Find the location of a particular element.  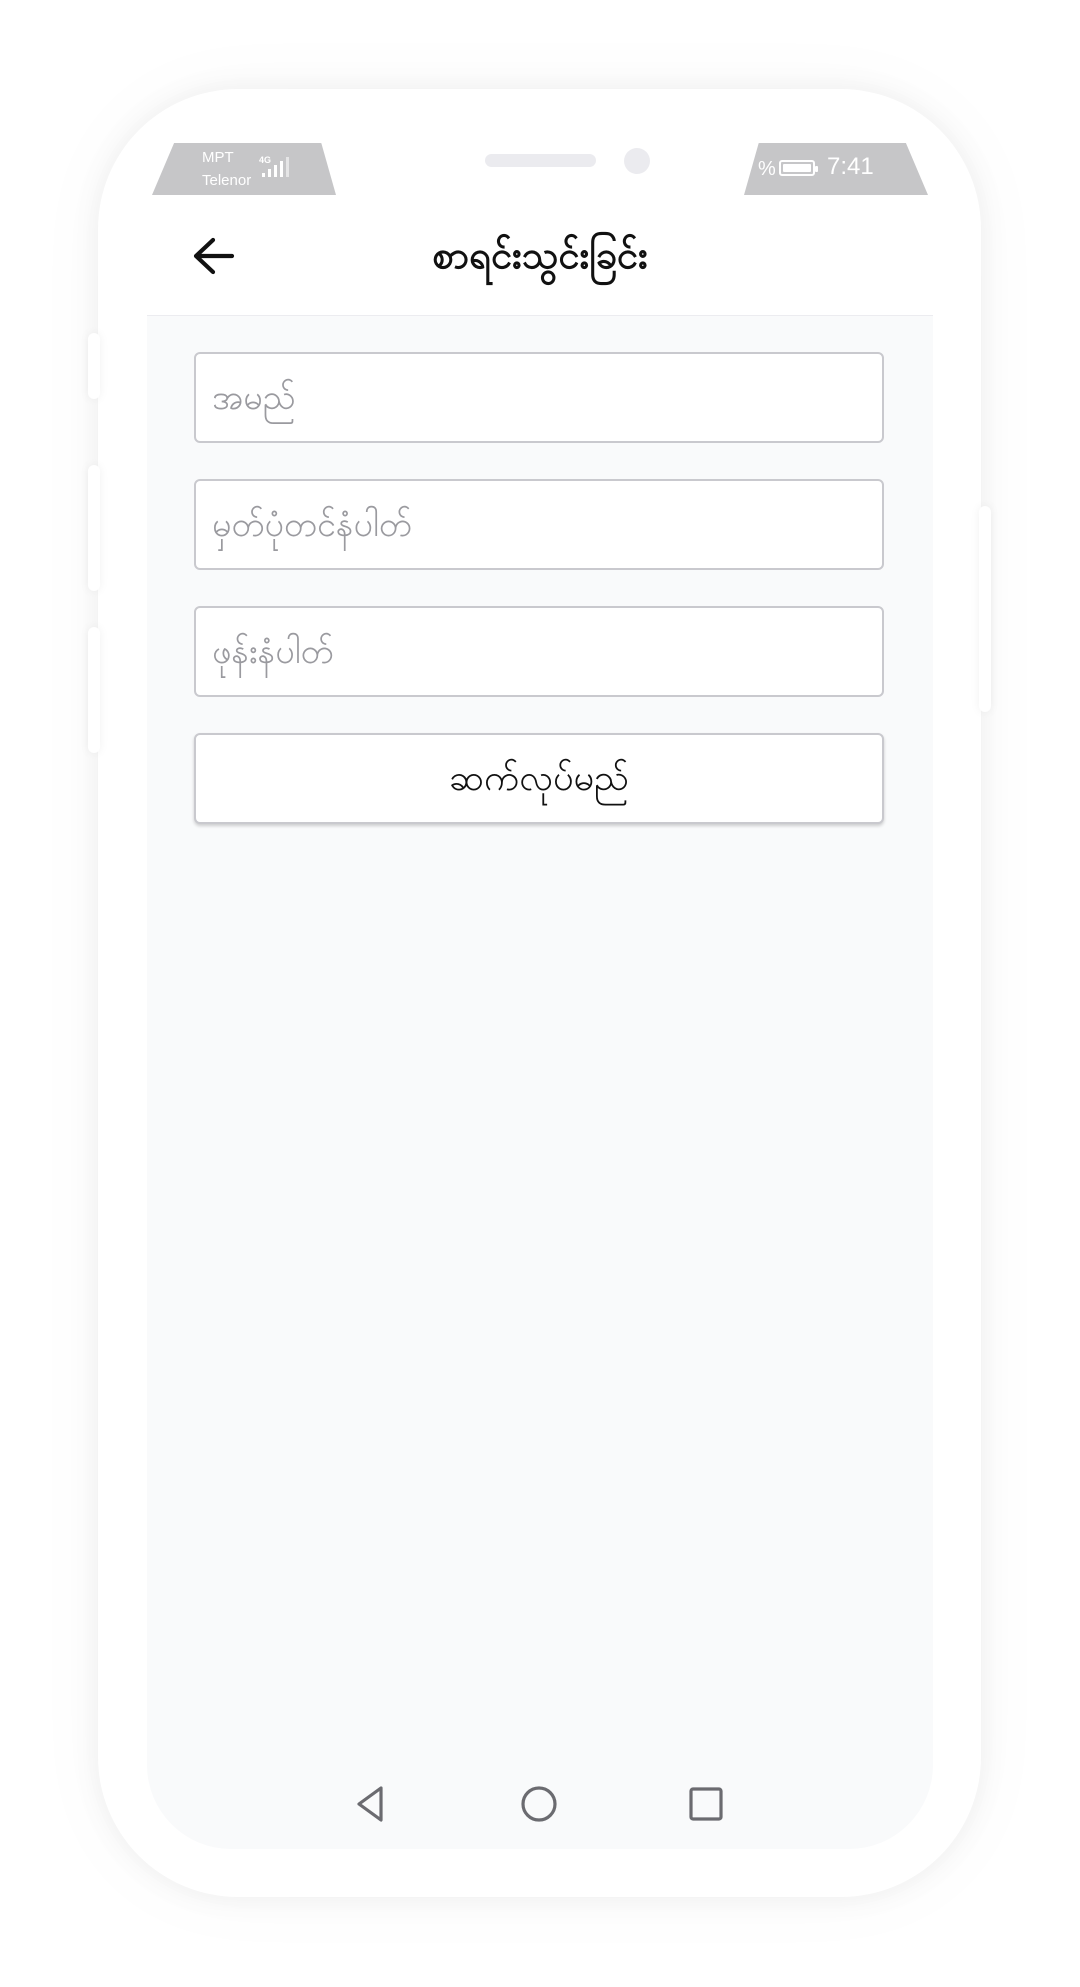

phone-speaker is located at coordinates (540, 160).